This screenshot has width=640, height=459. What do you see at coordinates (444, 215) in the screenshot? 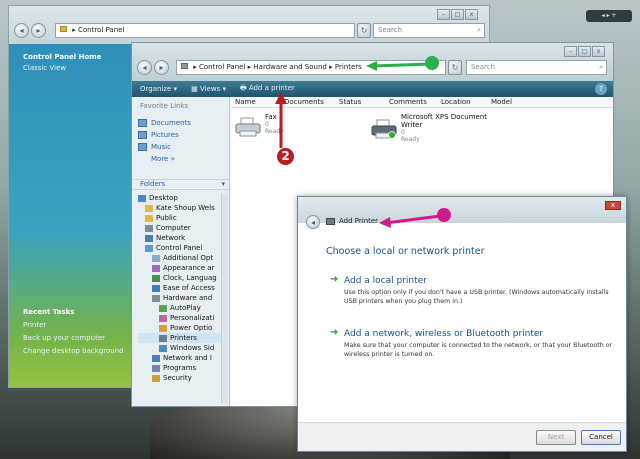
I see `annotation-dot-magenta` at bounding box center [444, 215].